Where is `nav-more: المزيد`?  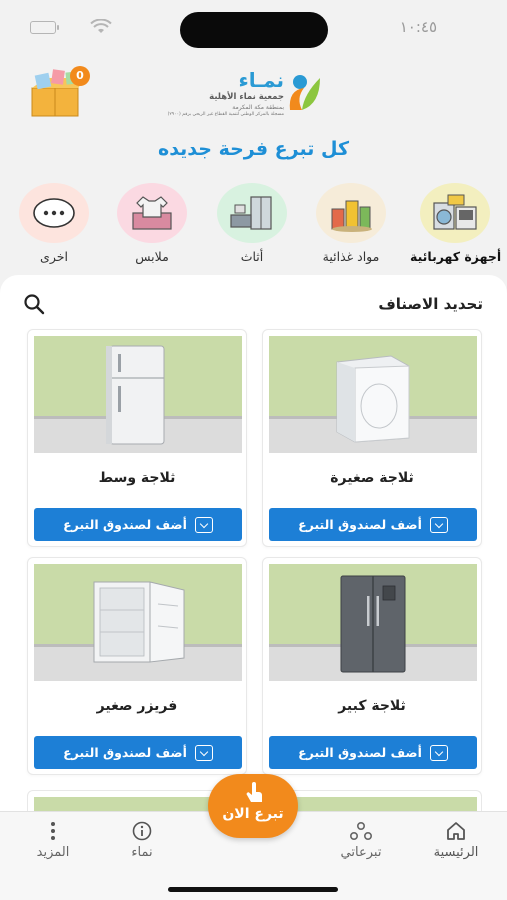
nav-more: المزيد is located at coordinates (53, 840).